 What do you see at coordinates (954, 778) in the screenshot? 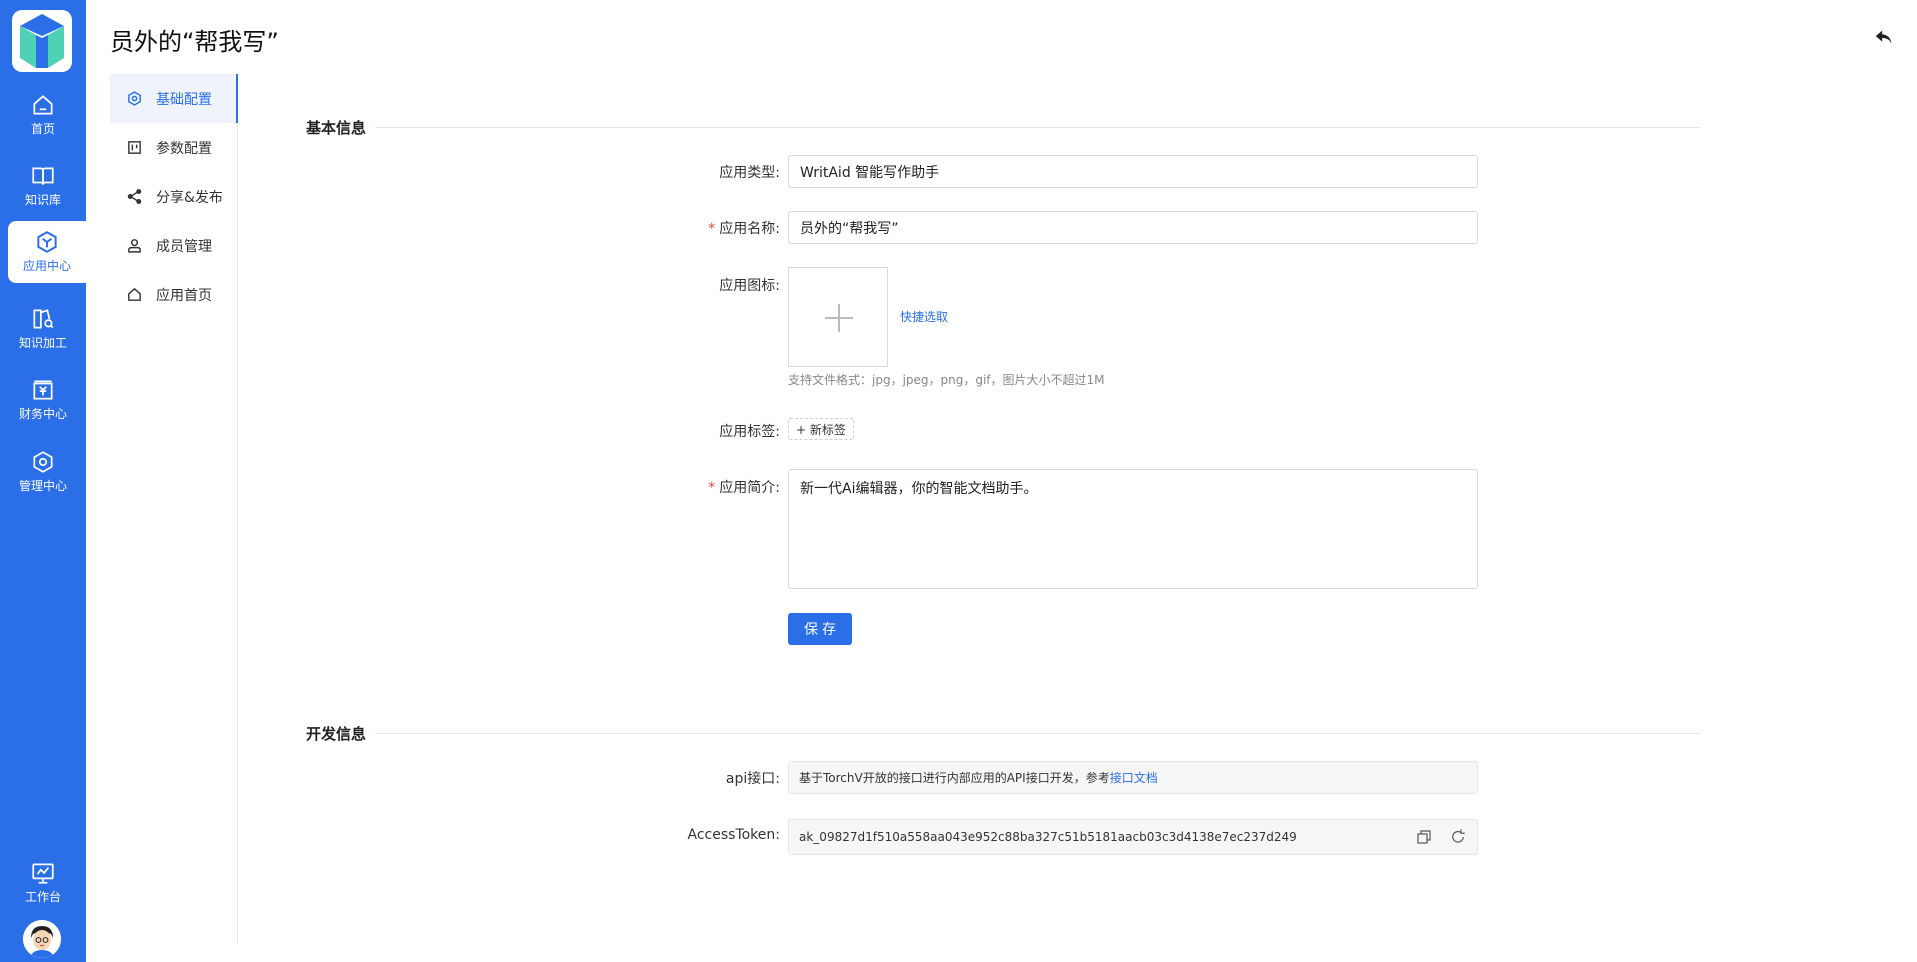
I see `api-description: 基于TorchV开放的接口进行内部应用的API接口开发，参考` at bounding box center [954, 778].